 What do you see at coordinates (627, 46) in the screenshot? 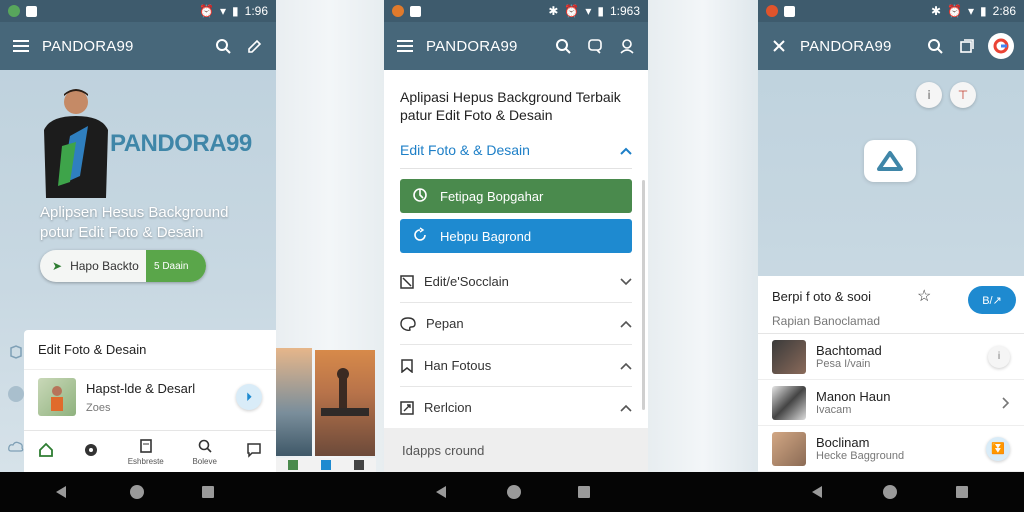
I see `profile-icon` at bounding box center [627, 46].